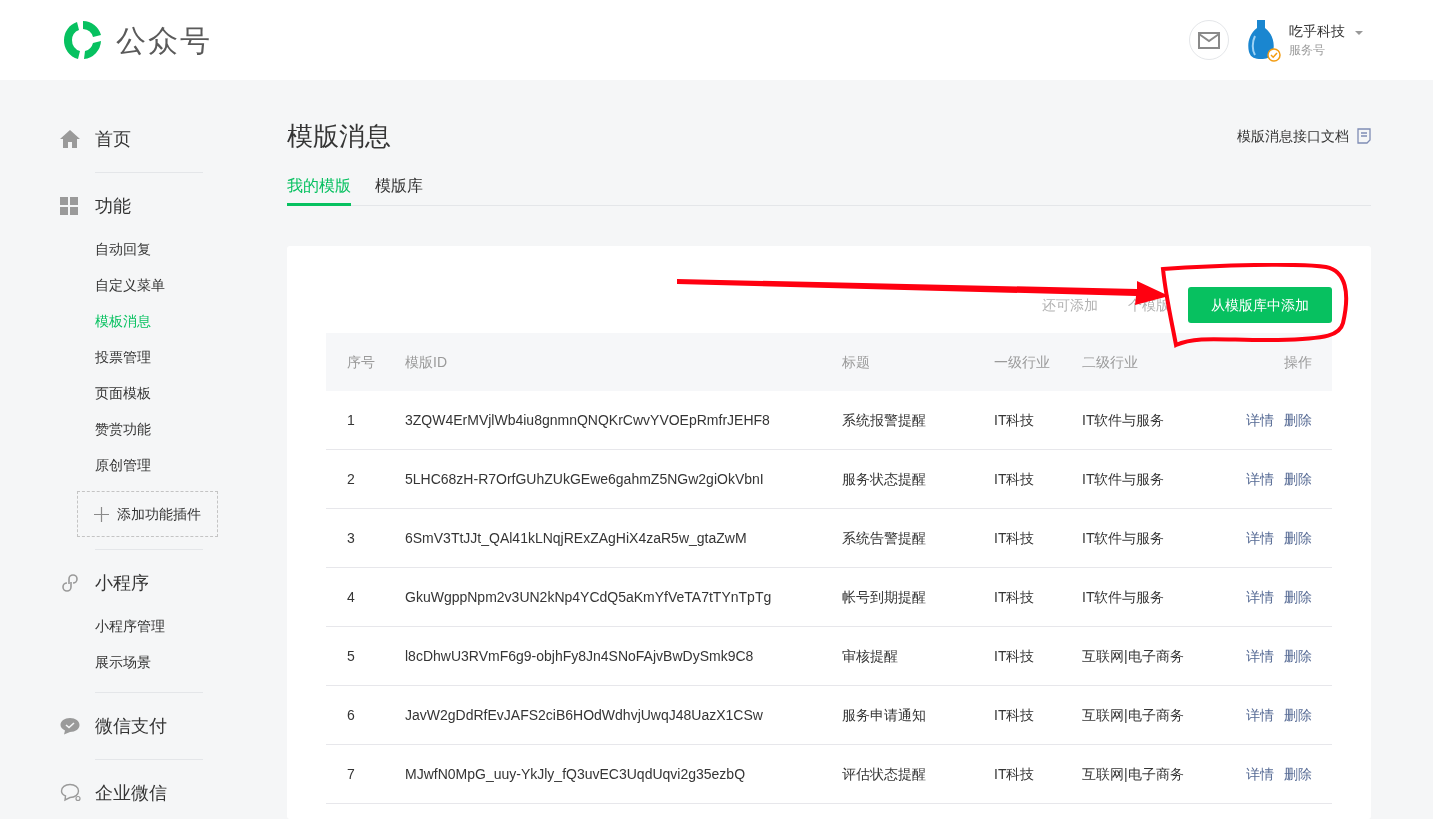  What do you see at coordinates (884, 597) in the screenshot?
I see `table-cell-text: 帐号到期提醒` at bounding box center [884, 597].